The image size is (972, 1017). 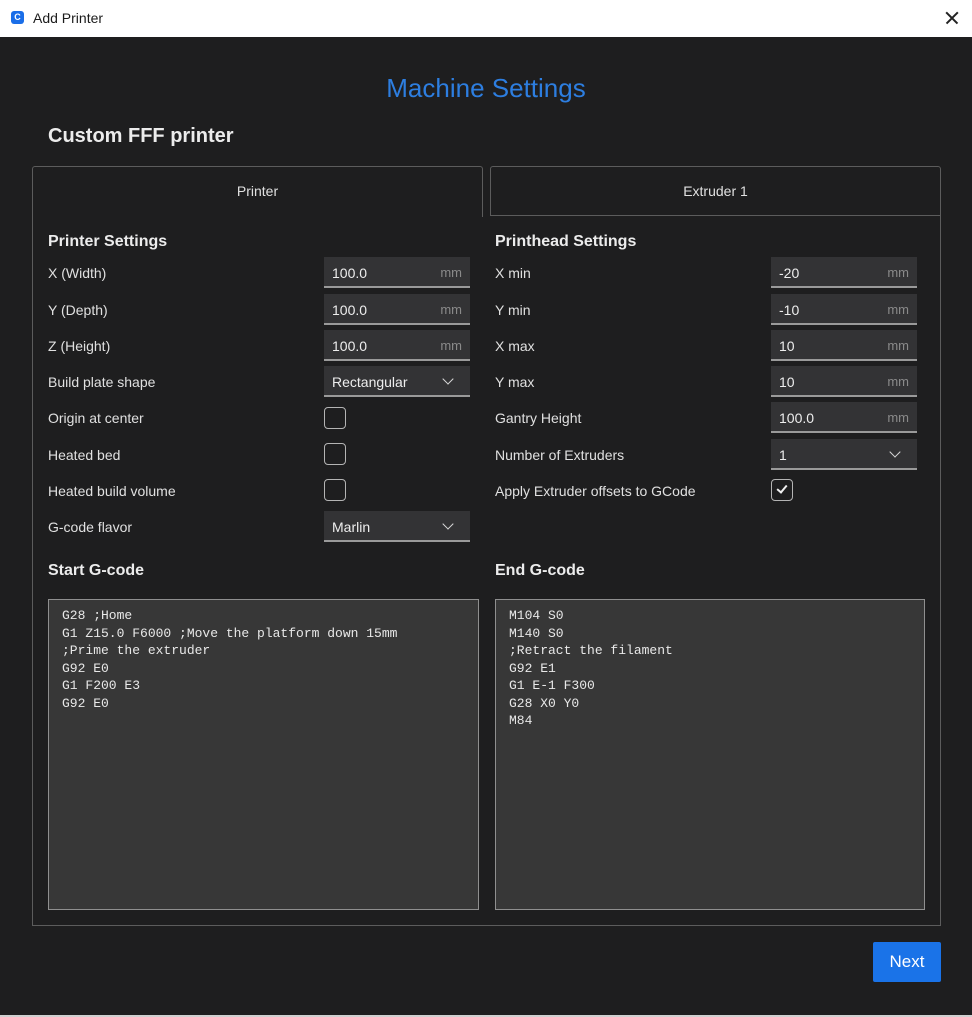 I want to click on gcode-flavor-label: G-code flavor, so click(x=90, y=527).